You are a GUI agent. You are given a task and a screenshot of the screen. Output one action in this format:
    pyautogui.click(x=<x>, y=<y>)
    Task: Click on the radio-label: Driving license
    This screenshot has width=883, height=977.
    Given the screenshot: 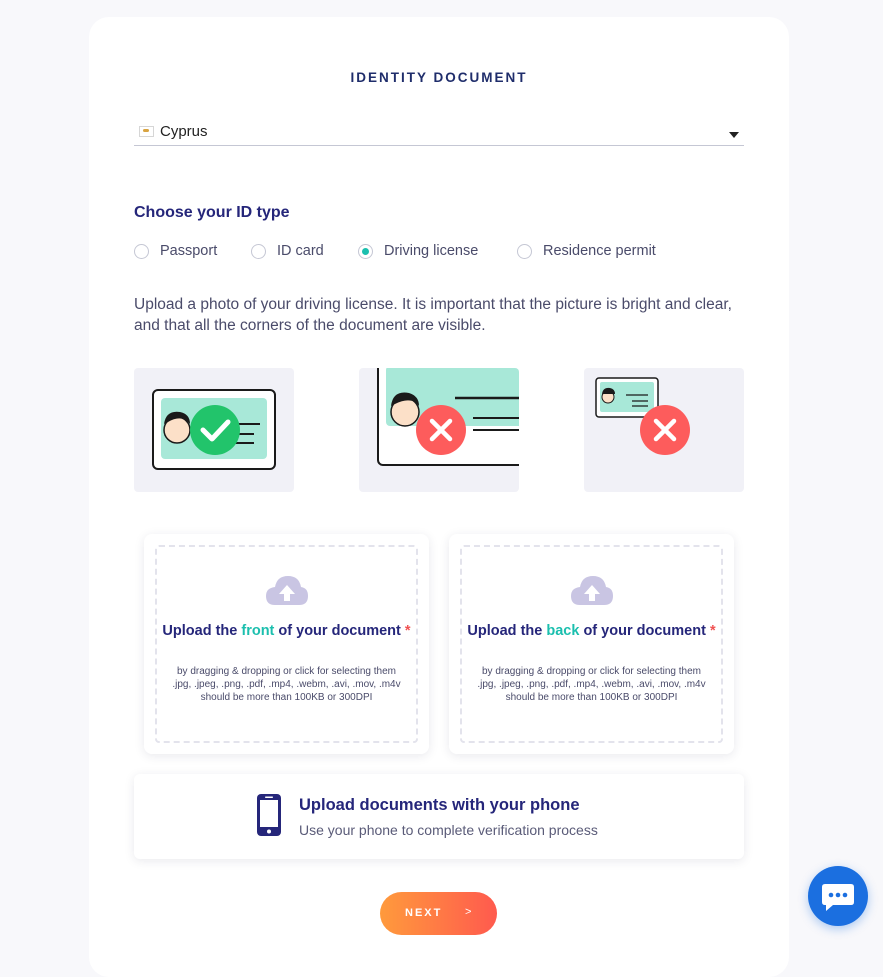 What is the action you would take?
    pyautogui.click(x=431, y=251)
    